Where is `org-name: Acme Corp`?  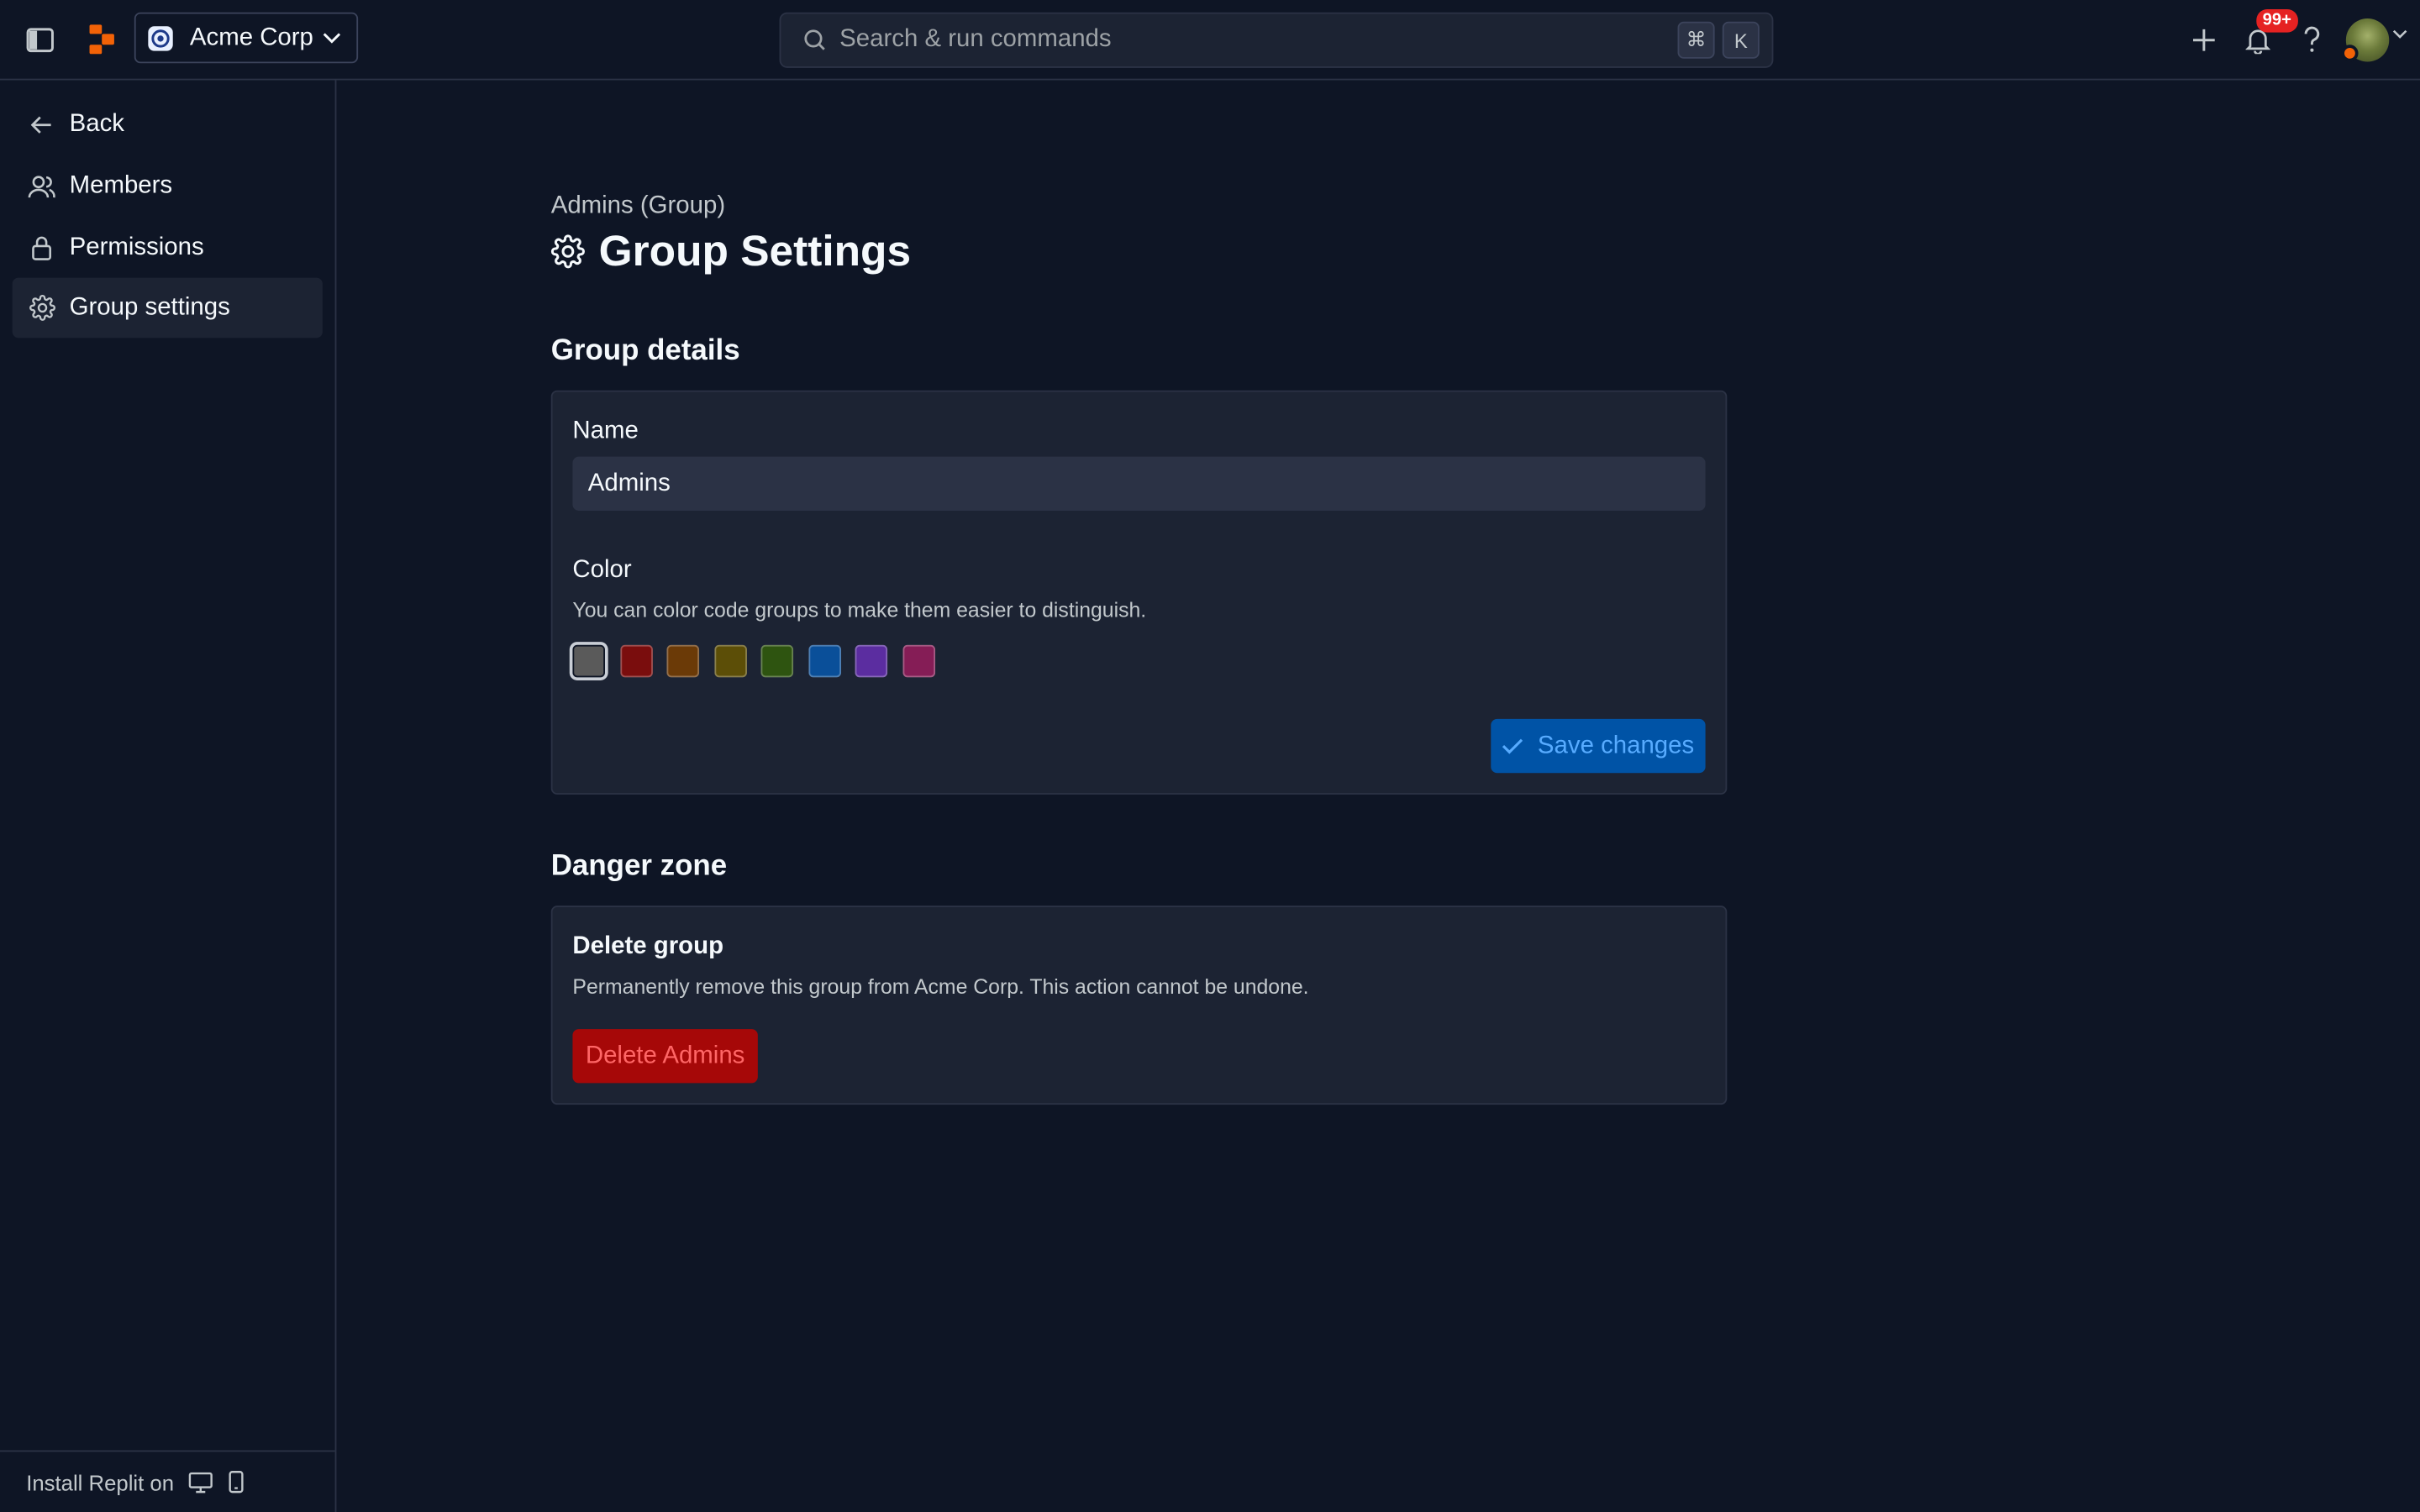 org-name: Acme Corp is located at coordinates (251, 37).